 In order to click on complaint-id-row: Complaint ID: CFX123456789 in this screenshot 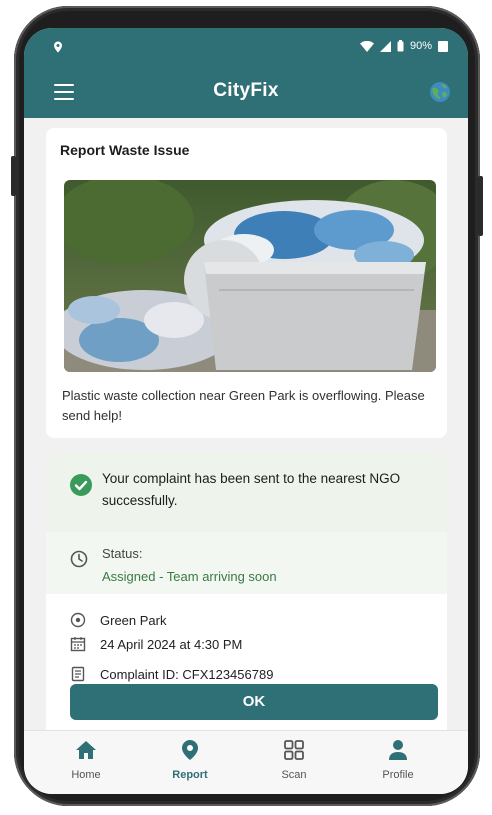, I will do `click(171, 674)`.